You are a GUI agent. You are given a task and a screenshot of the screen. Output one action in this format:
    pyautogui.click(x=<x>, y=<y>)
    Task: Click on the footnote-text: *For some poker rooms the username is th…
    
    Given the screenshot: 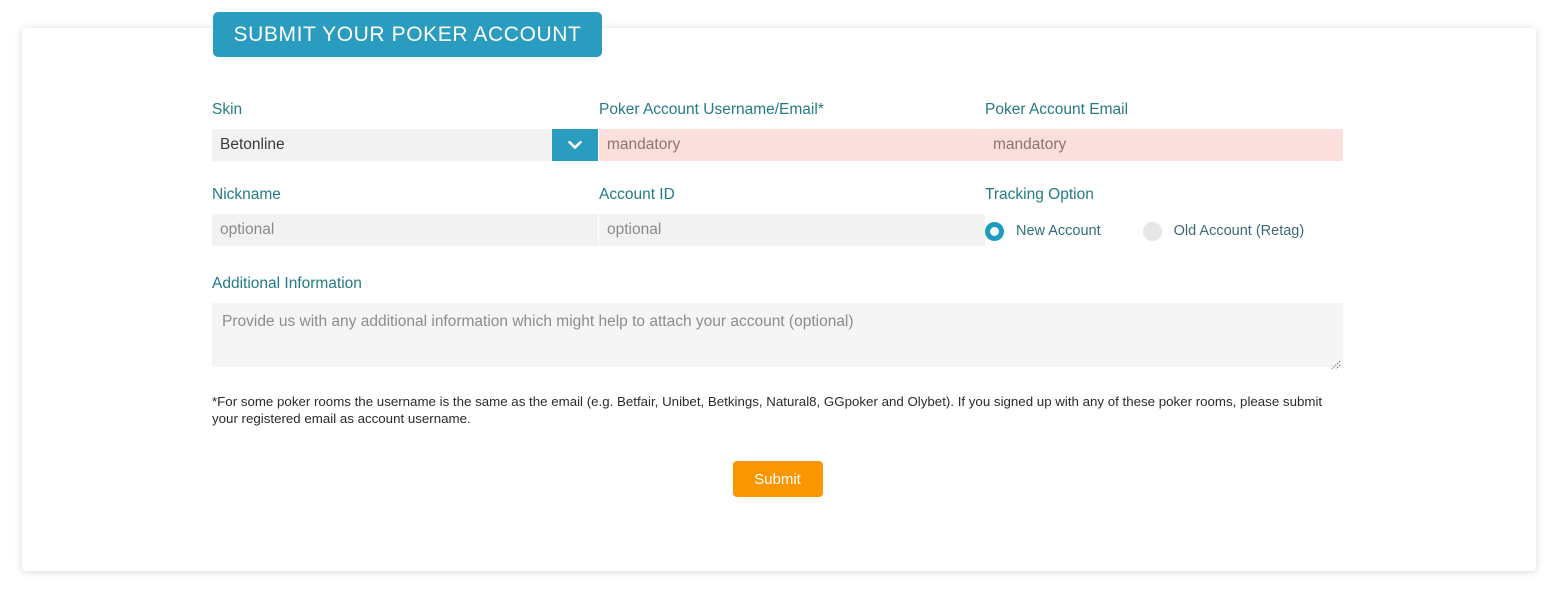 What is the action you would take?
    pyautogui.click(x=767, y=410)
    